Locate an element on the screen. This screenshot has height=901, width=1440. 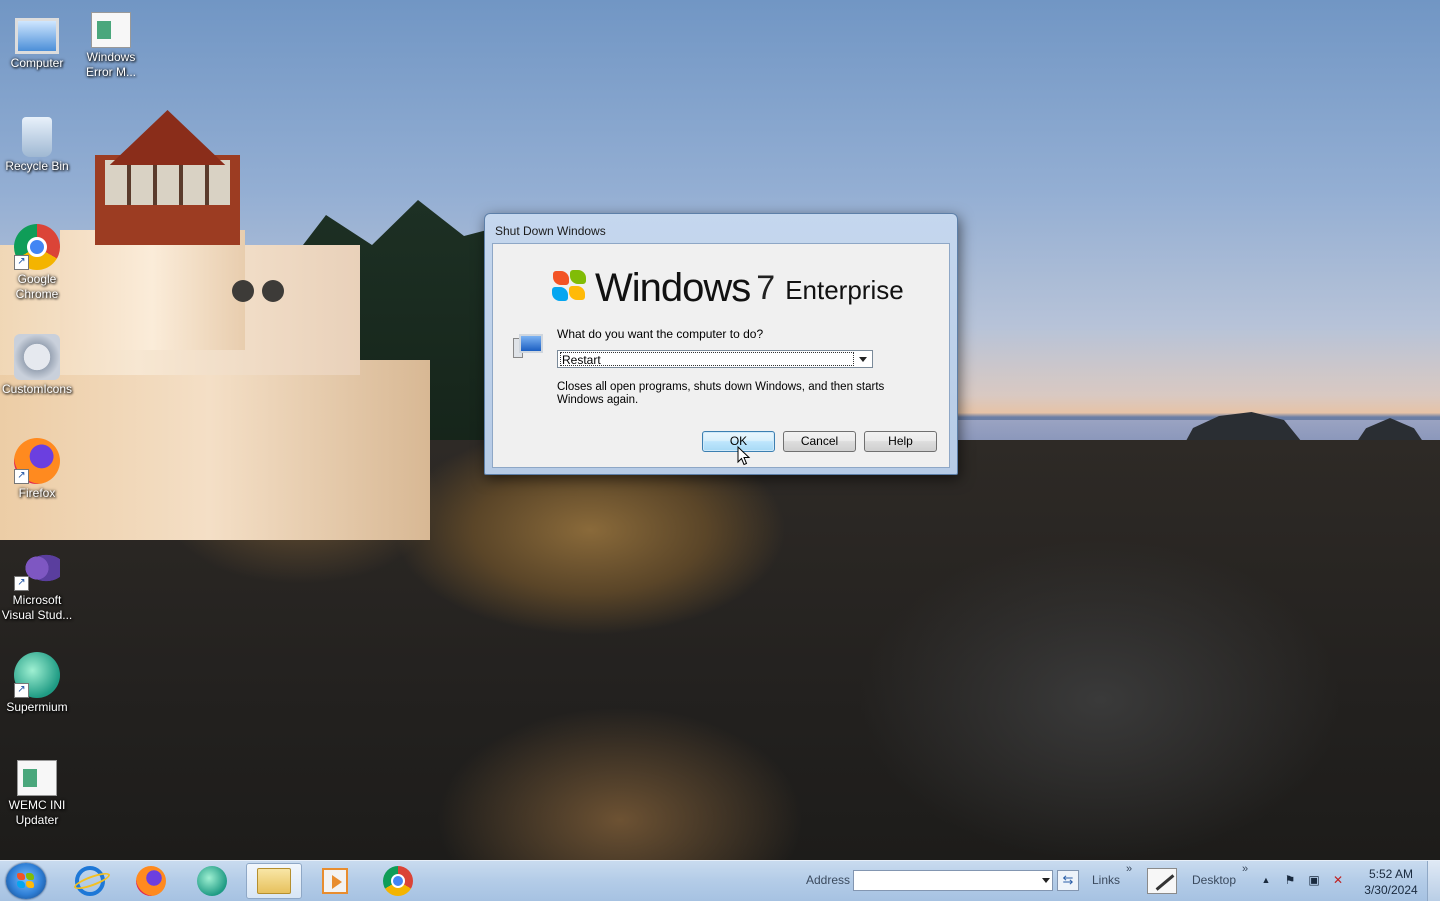
desktop-icon-recycle-bin: Recycle Bin is located at coordinates (37, 145).